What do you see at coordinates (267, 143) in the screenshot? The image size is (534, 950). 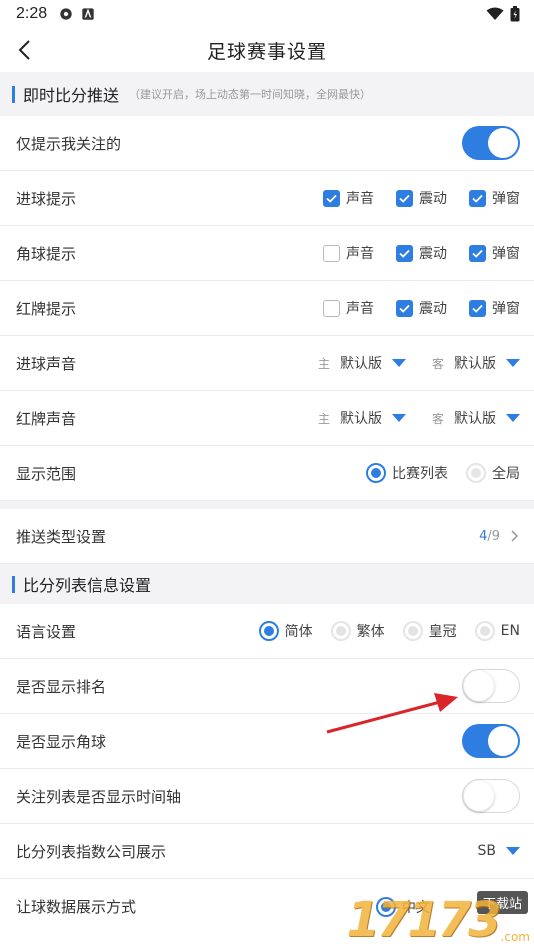 I see `only-followed-row: 仅提示我关注的` at bounding box center [267, 143].